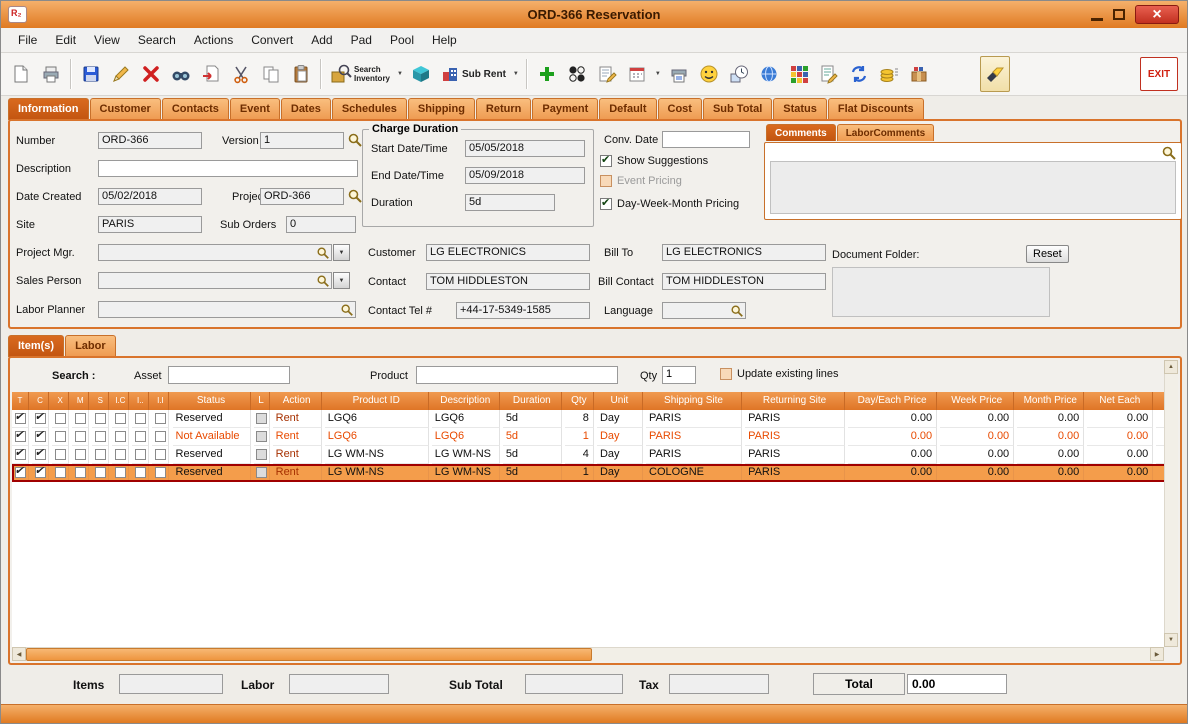 This screenshot has height=724, width=1188. What do you see at coordinates (769, 74) in the screenshot?
I see `globe-button` at bounding box center [769, 74].